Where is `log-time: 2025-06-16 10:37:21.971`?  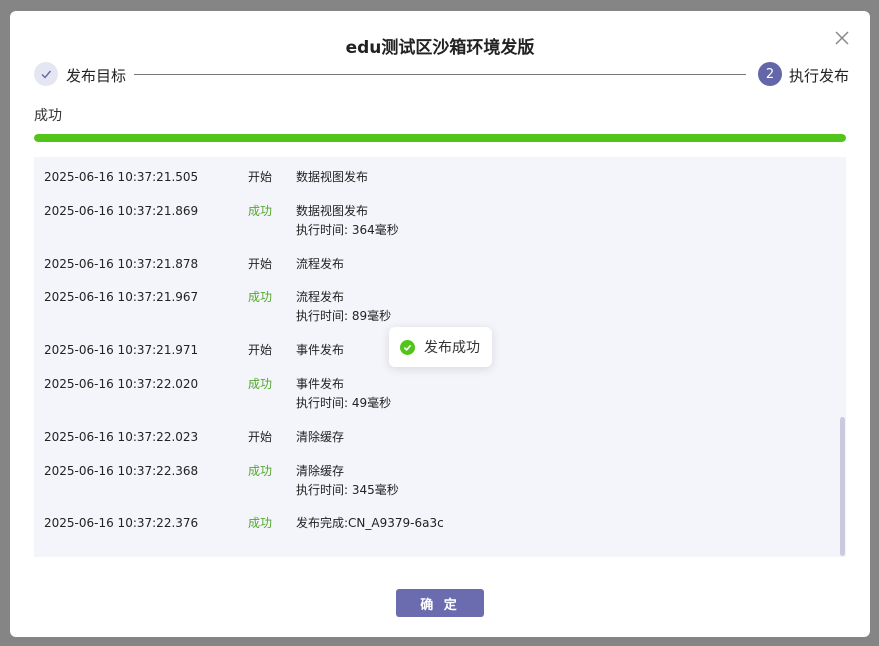 log-time: 2025-06-16 10:37:21.971 is located at coordinates (121, 350).